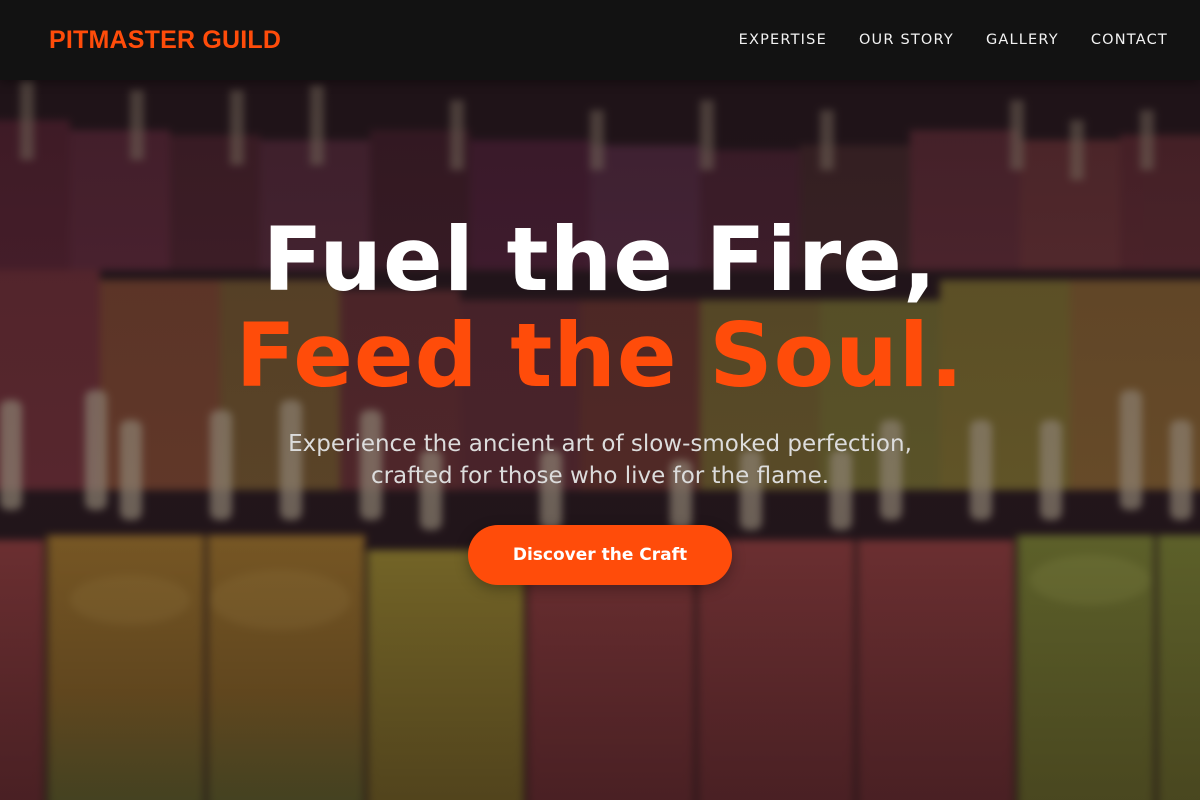 The image size is (1200, 800). Describe the element at coordinates (600, 555) in the screenshot. I see `discover-the-craft-button: Discover the Craft` at that location.